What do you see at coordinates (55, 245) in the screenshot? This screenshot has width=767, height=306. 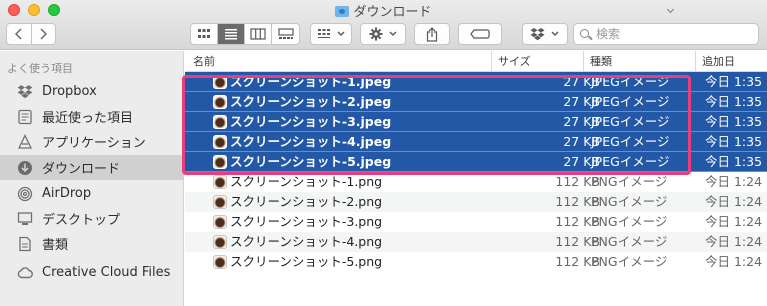 I see `sidebar-item-label: 書類` at bounding box center [55, 245].